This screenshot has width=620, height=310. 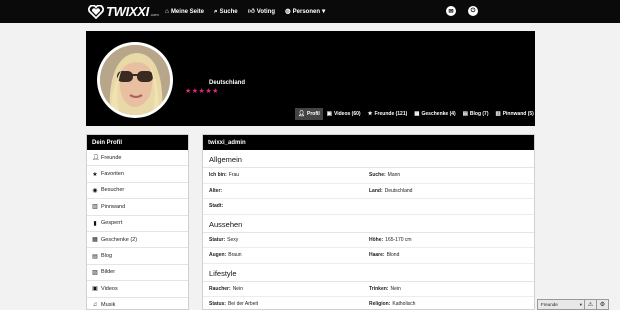 I want to click on nav-label: Personen, so click(x=306, y=12).